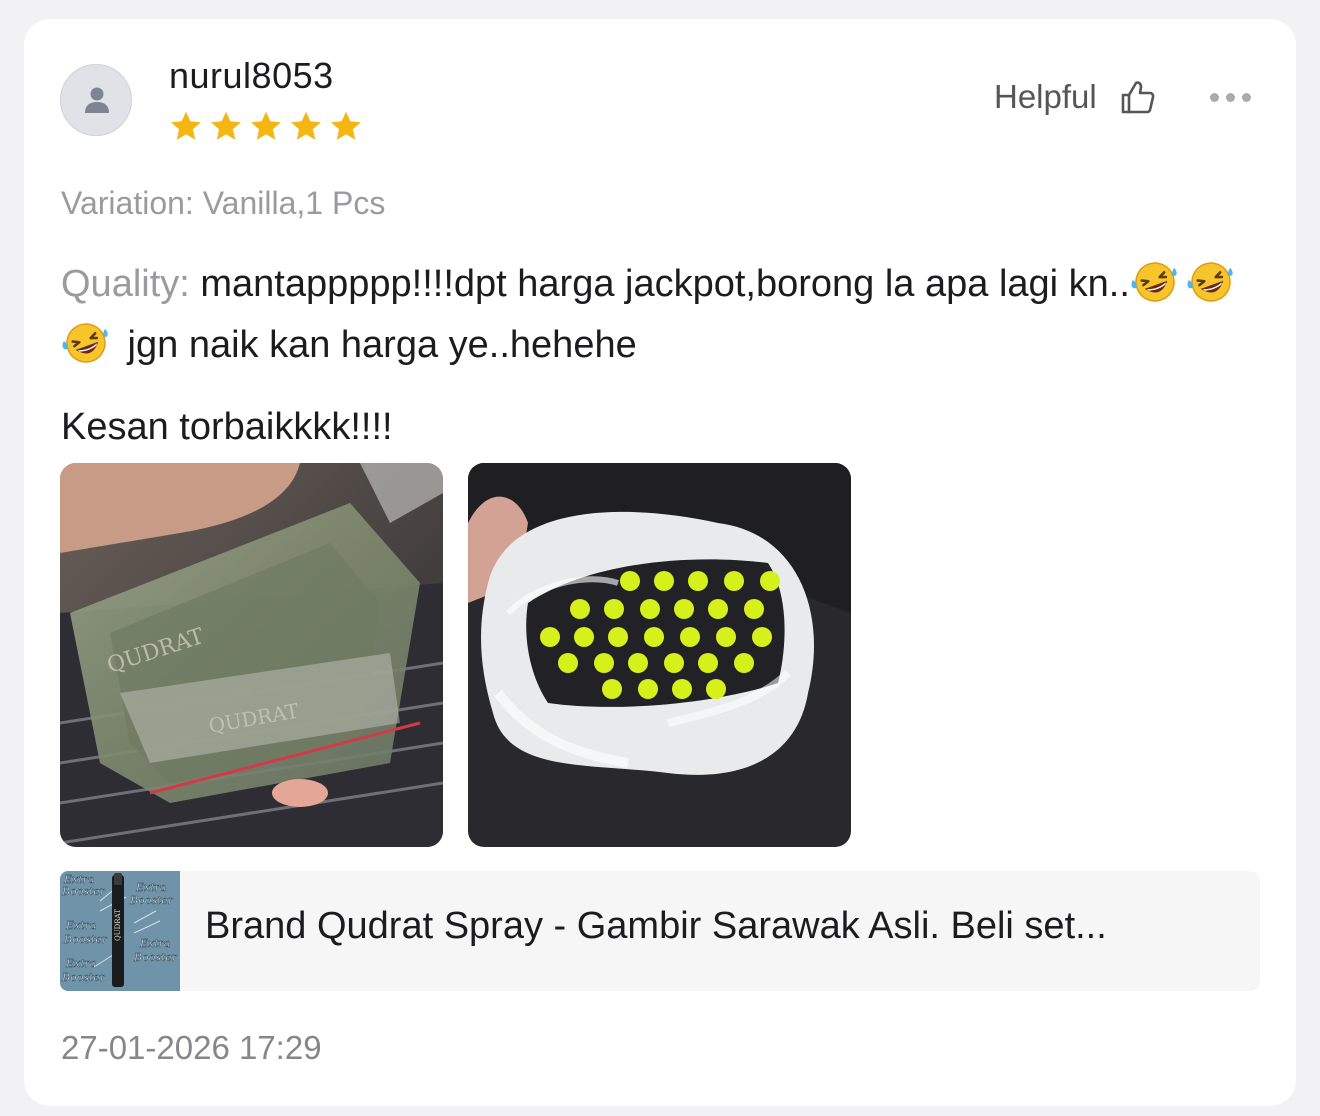 The image size is (1320, 1116). What do you see at coordinates (251, 655) in the screenshot?
I see `review-photo-1: QUDRAT QUDRAT` at bounding box center [251, 655].